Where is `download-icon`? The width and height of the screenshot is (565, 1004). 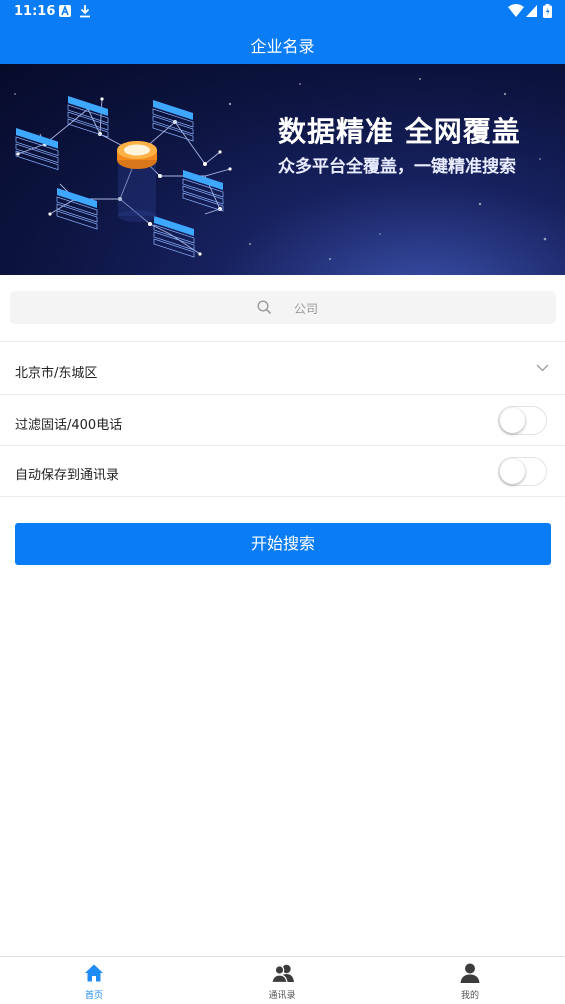 download-icon is located at coordinates (85, 11).